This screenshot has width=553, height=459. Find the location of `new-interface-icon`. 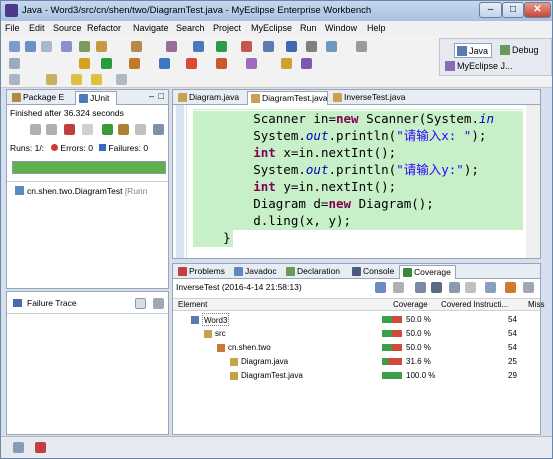

new-interface-icon is located at coordinates (251, 63).